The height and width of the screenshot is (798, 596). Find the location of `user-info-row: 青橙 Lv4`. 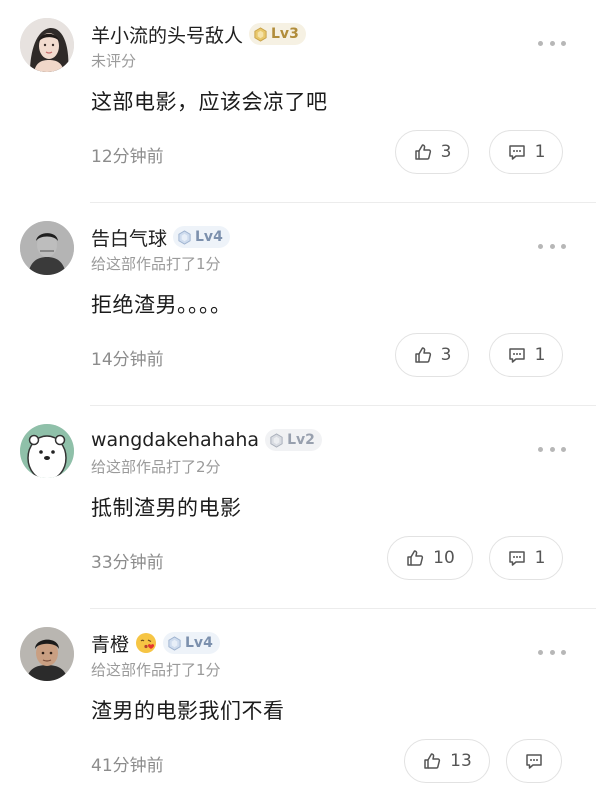

user-info-row: 青橙 Lv4 is located at coordinates (155, 643).